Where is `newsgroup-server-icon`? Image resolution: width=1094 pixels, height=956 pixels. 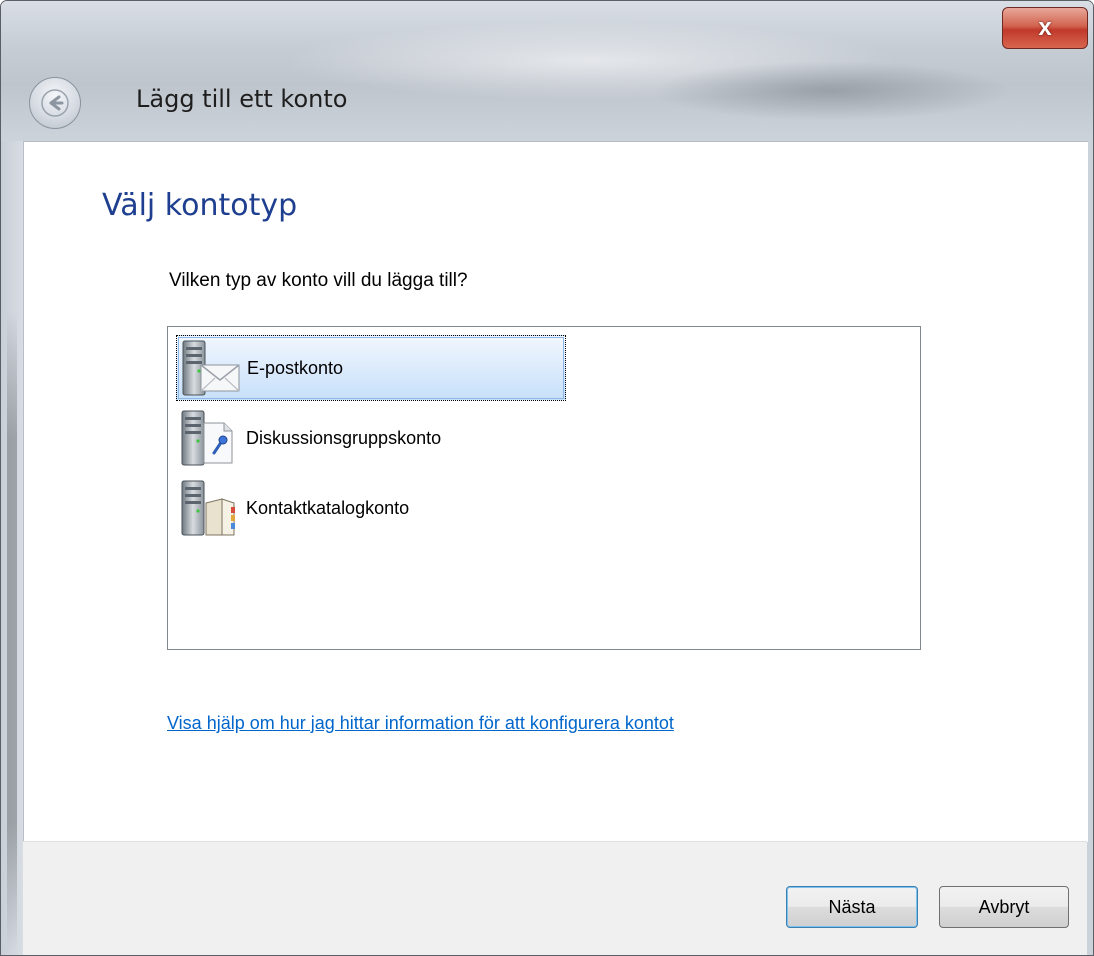
newsgroup-server-icon is located at coordinates (209, 438).